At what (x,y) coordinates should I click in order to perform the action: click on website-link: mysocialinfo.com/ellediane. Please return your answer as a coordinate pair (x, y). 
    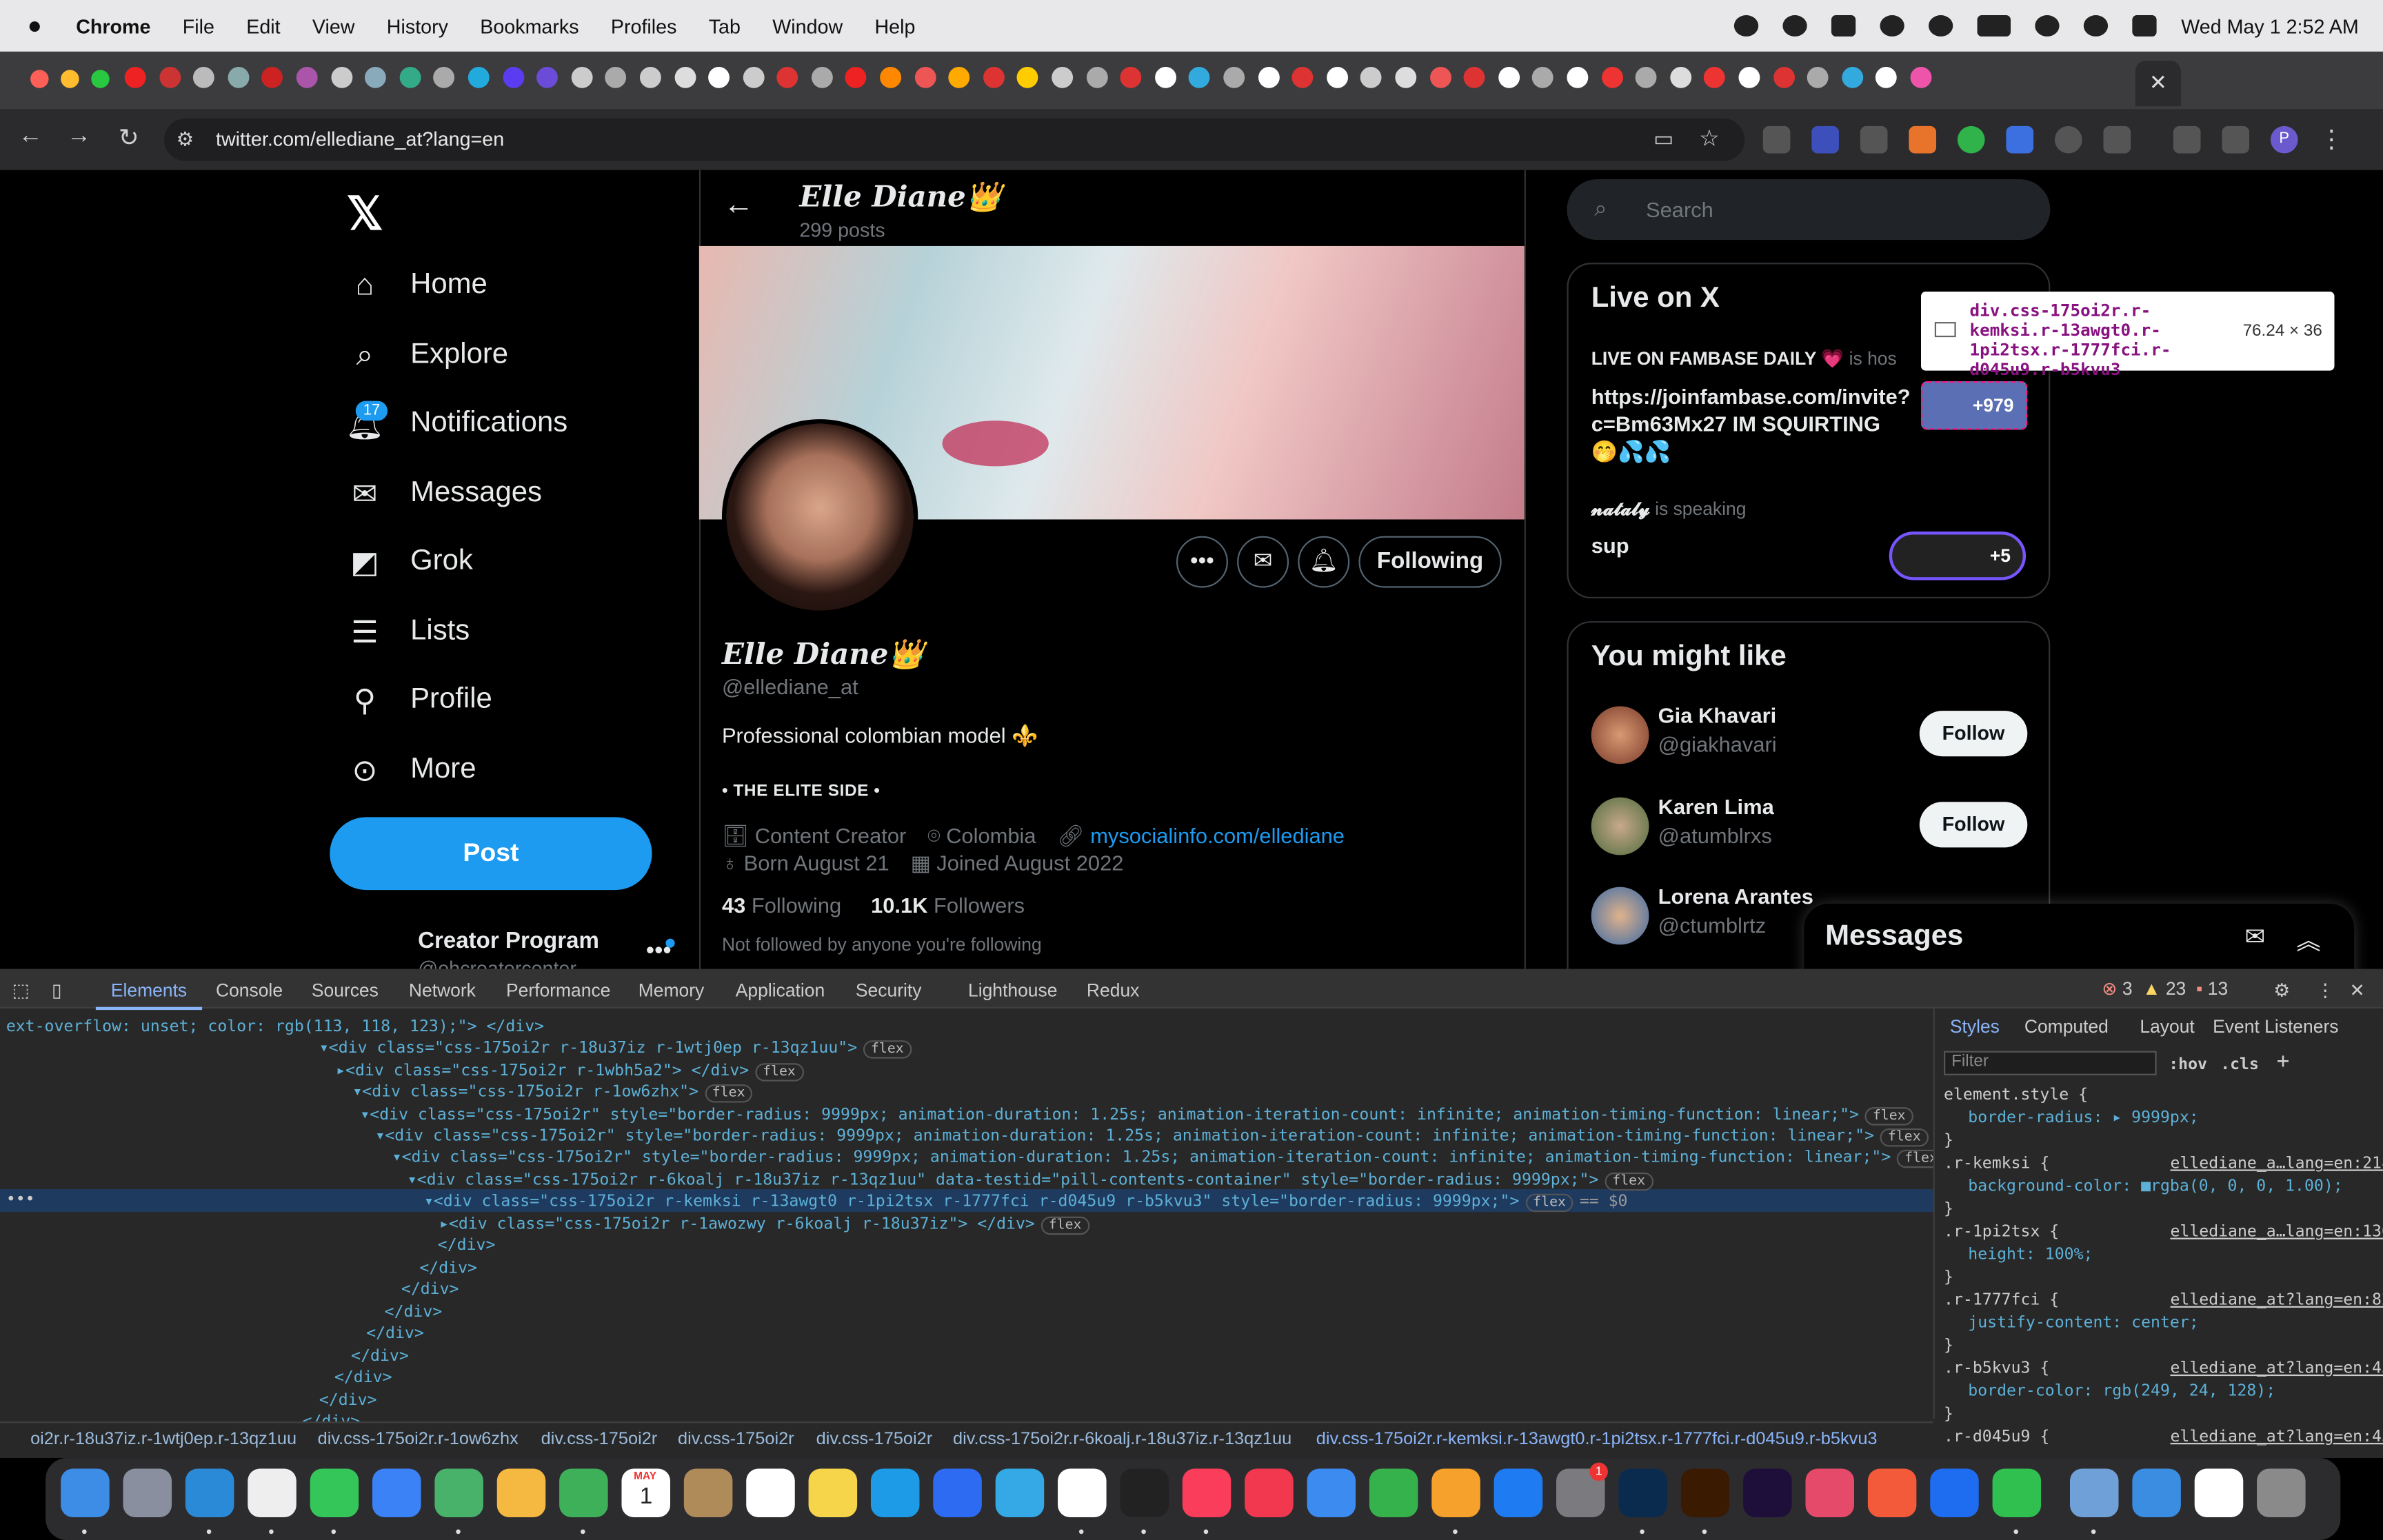
    Looking at the image, I should click on (1217, 835).